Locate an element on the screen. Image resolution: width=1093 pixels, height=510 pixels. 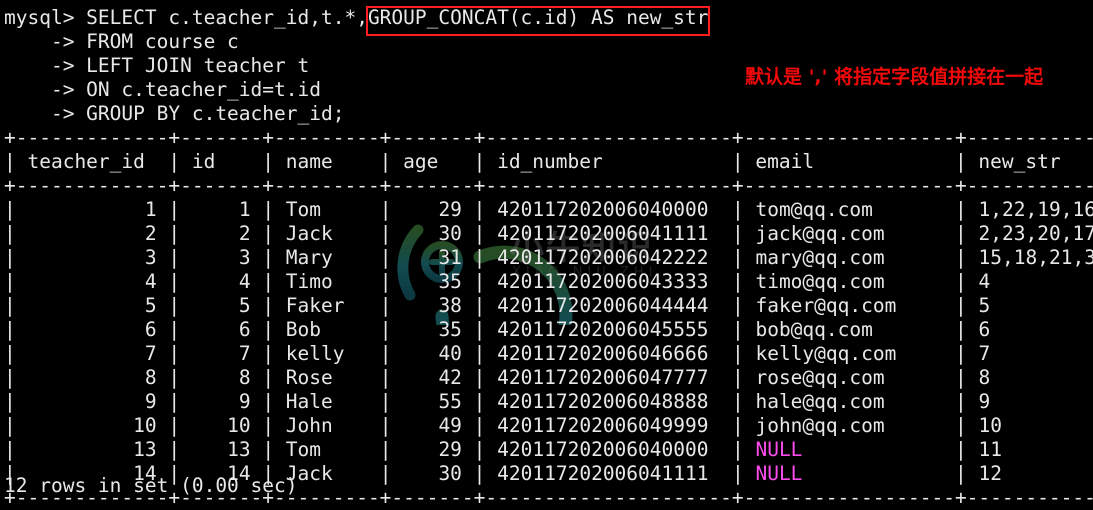
cell-id: 6 is located at coordinates (221, 329).